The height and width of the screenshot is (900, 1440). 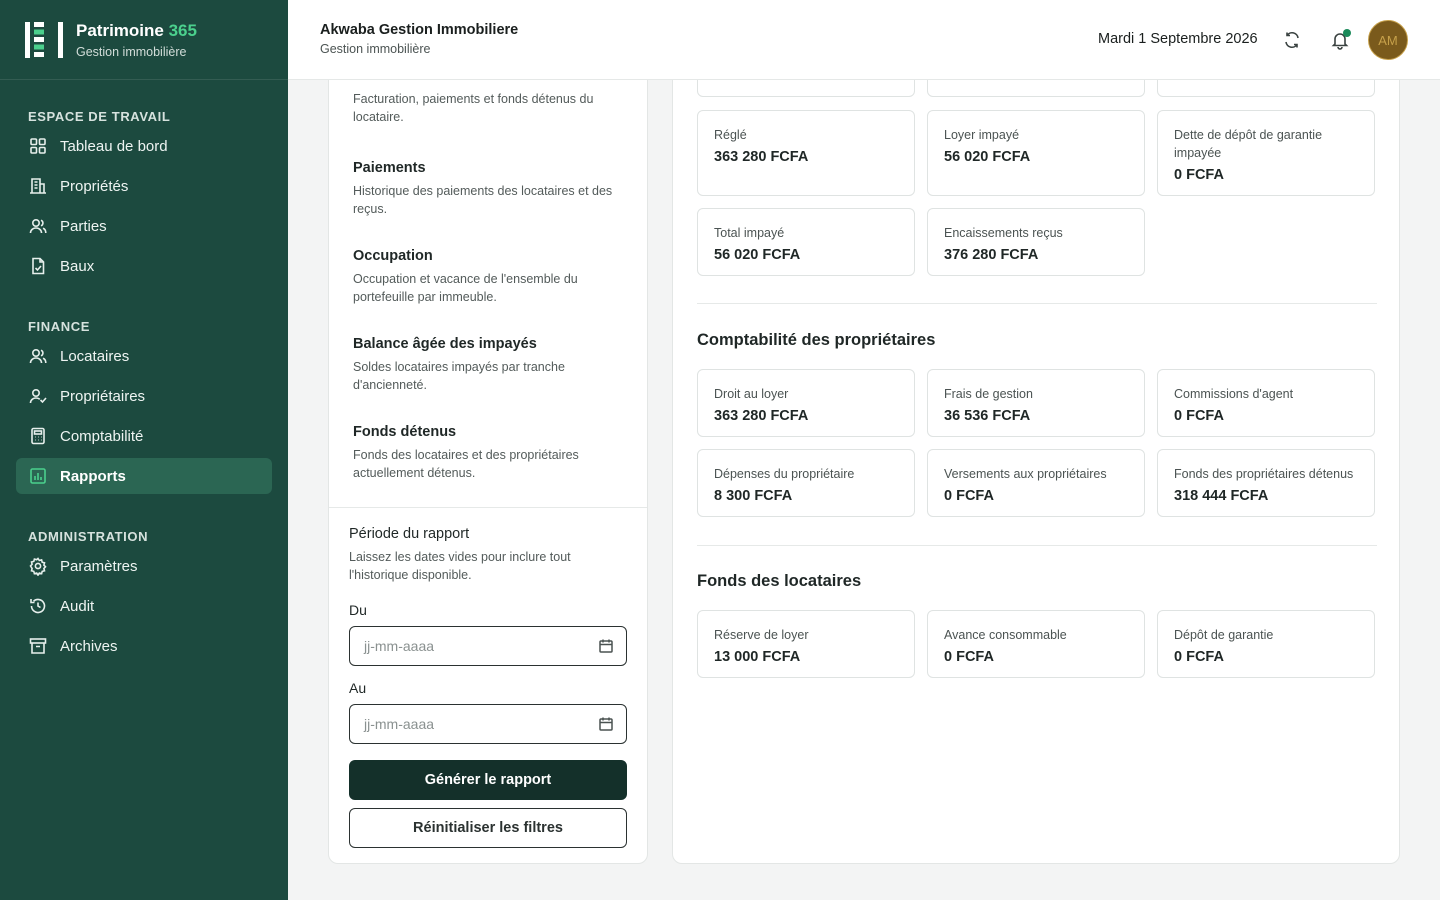 I want to click on sidebar-item-label: Locataires, so click(x=95, y=356).